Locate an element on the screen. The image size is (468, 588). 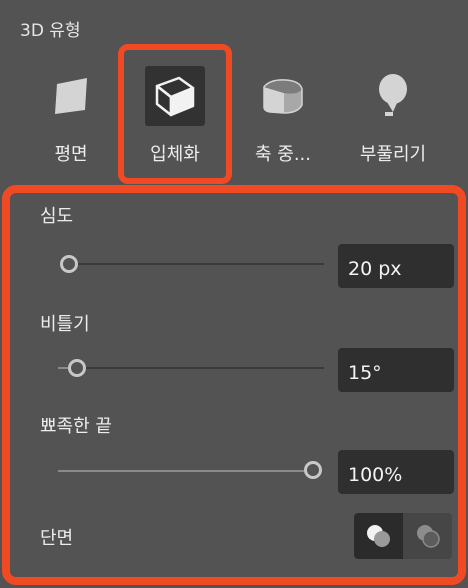
taper-slider-thumb is located at coordinates (313, 470).